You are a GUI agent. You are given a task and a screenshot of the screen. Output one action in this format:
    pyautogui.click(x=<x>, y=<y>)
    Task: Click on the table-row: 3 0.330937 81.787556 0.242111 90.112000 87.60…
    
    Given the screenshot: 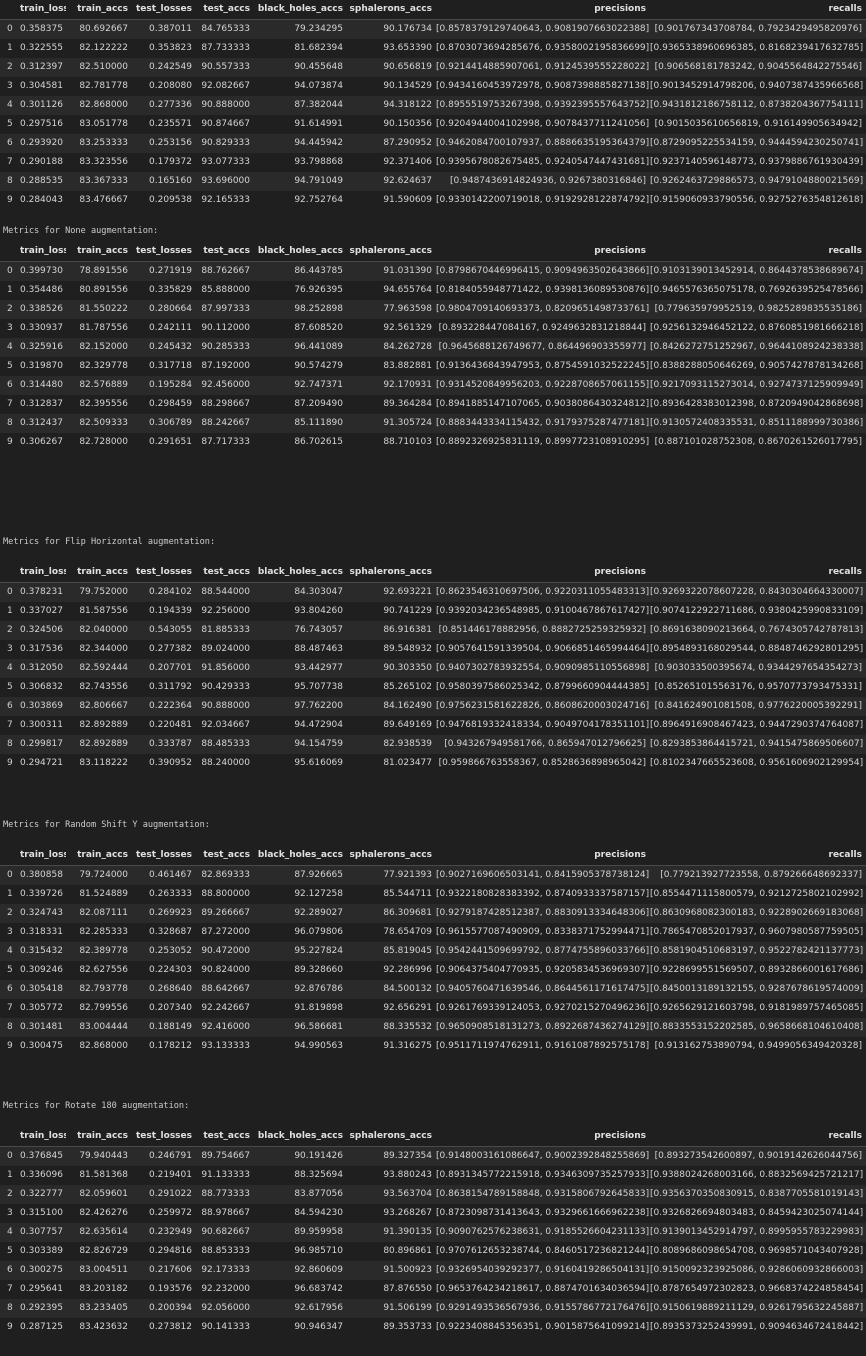 What is the action you would take?
    pyautogui.click(x=433, y=328)
    